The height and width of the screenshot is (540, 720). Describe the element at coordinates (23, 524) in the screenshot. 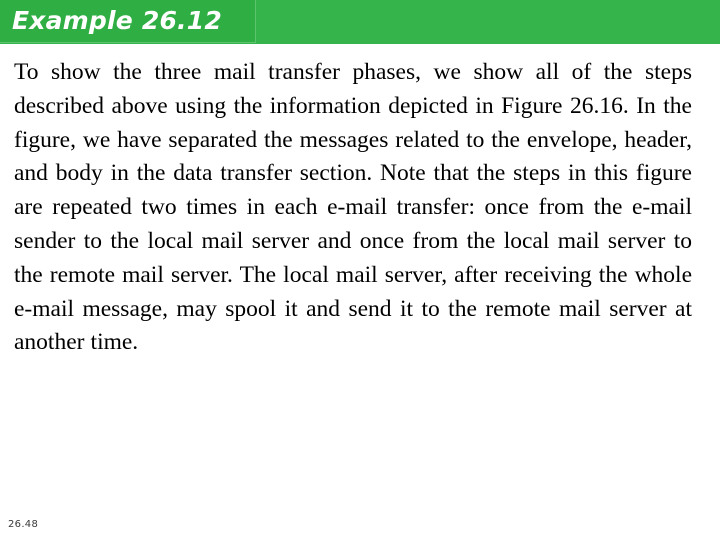

I see `footer-page-number: 26.48` at that location.